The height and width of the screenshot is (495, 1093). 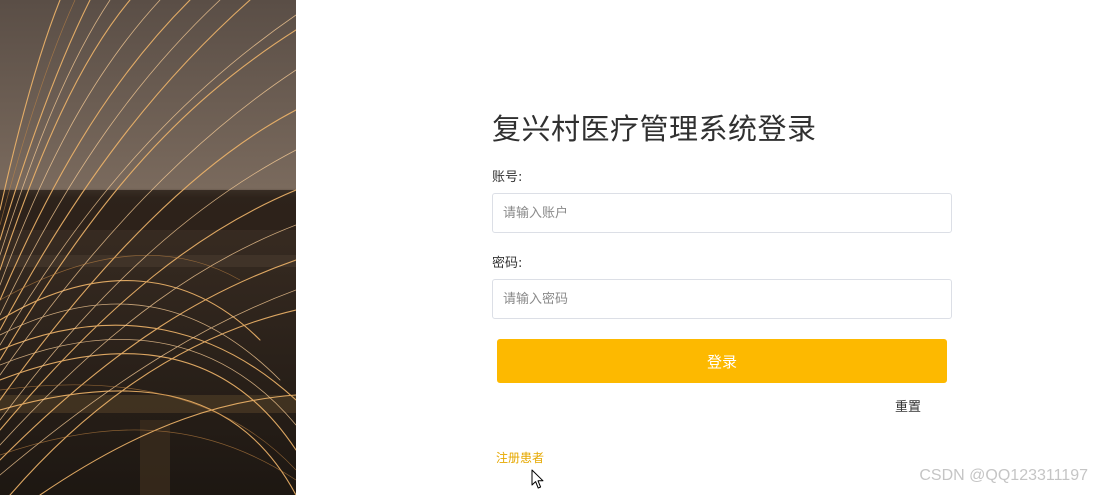 What do you see at coordinates (722, 299) in the screenshot?
I see `password-input` at bounding box center [722, 299].